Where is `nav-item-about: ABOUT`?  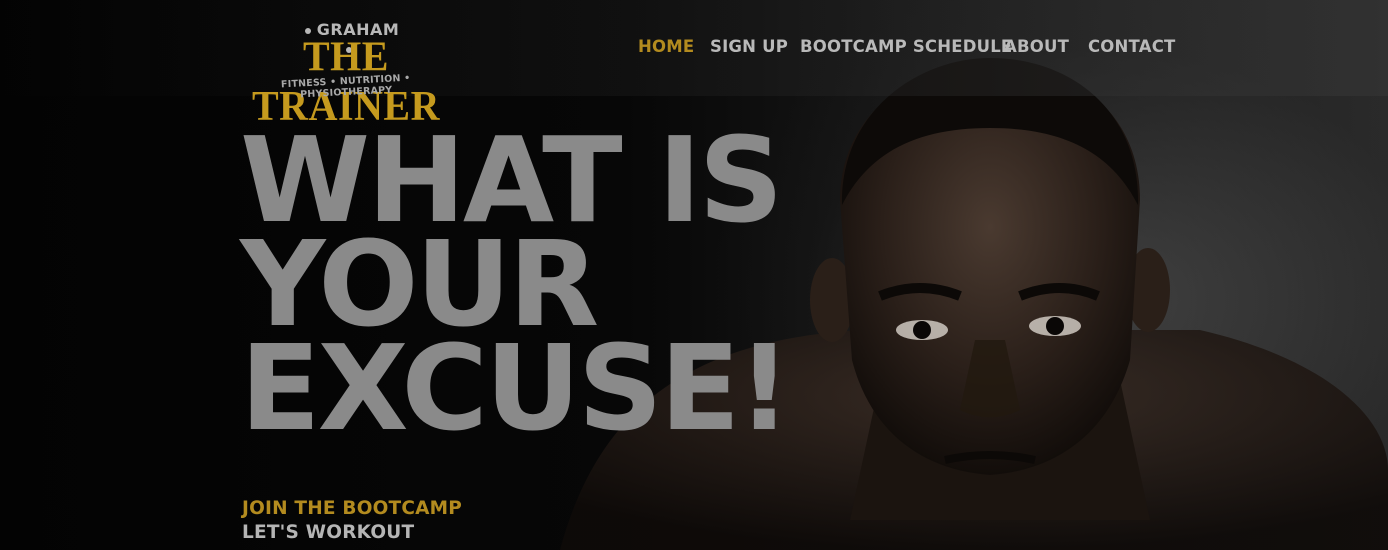 nav-item-about: ABOUT is located at coordinates (1036, 46).